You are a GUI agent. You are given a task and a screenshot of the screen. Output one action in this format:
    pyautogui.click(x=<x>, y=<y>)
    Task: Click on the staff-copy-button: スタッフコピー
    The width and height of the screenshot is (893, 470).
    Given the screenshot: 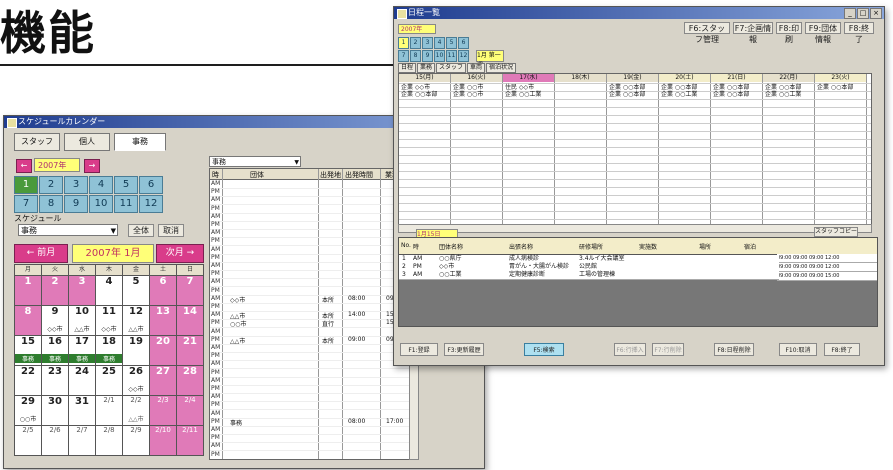 What is the action you would take?
    pyautogui.click(x=836, y=232)
    